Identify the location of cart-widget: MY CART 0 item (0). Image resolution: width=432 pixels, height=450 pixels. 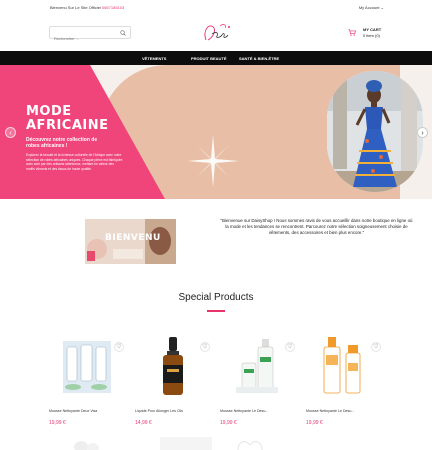
(368, 33).